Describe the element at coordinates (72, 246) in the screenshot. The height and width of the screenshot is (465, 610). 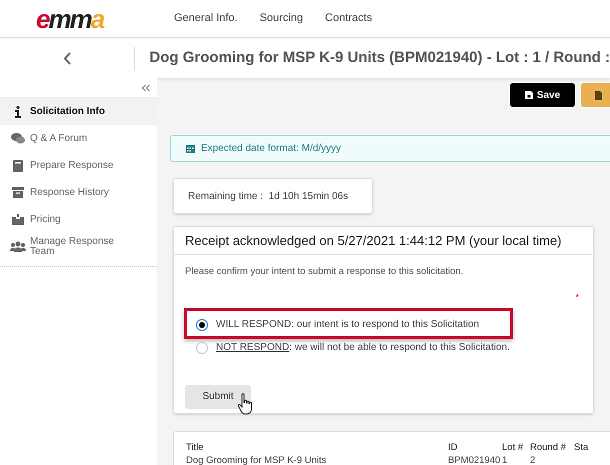
I see `sidebar-label: Manage Response Team` at that location.